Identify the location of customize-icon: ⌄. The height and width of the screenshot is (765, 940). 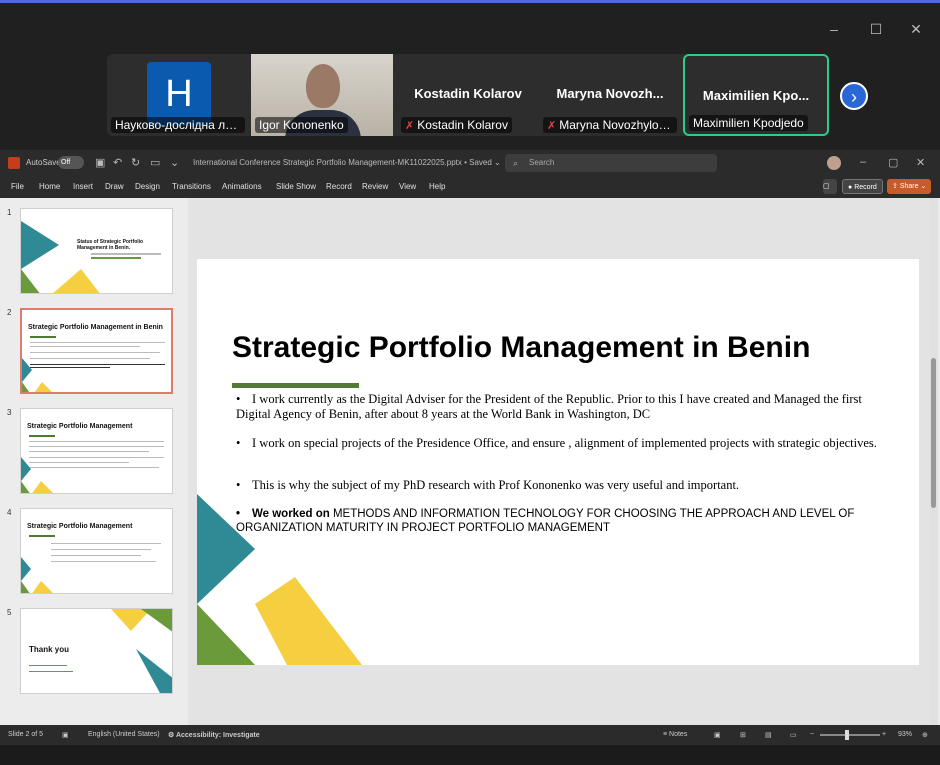
(174, 162).